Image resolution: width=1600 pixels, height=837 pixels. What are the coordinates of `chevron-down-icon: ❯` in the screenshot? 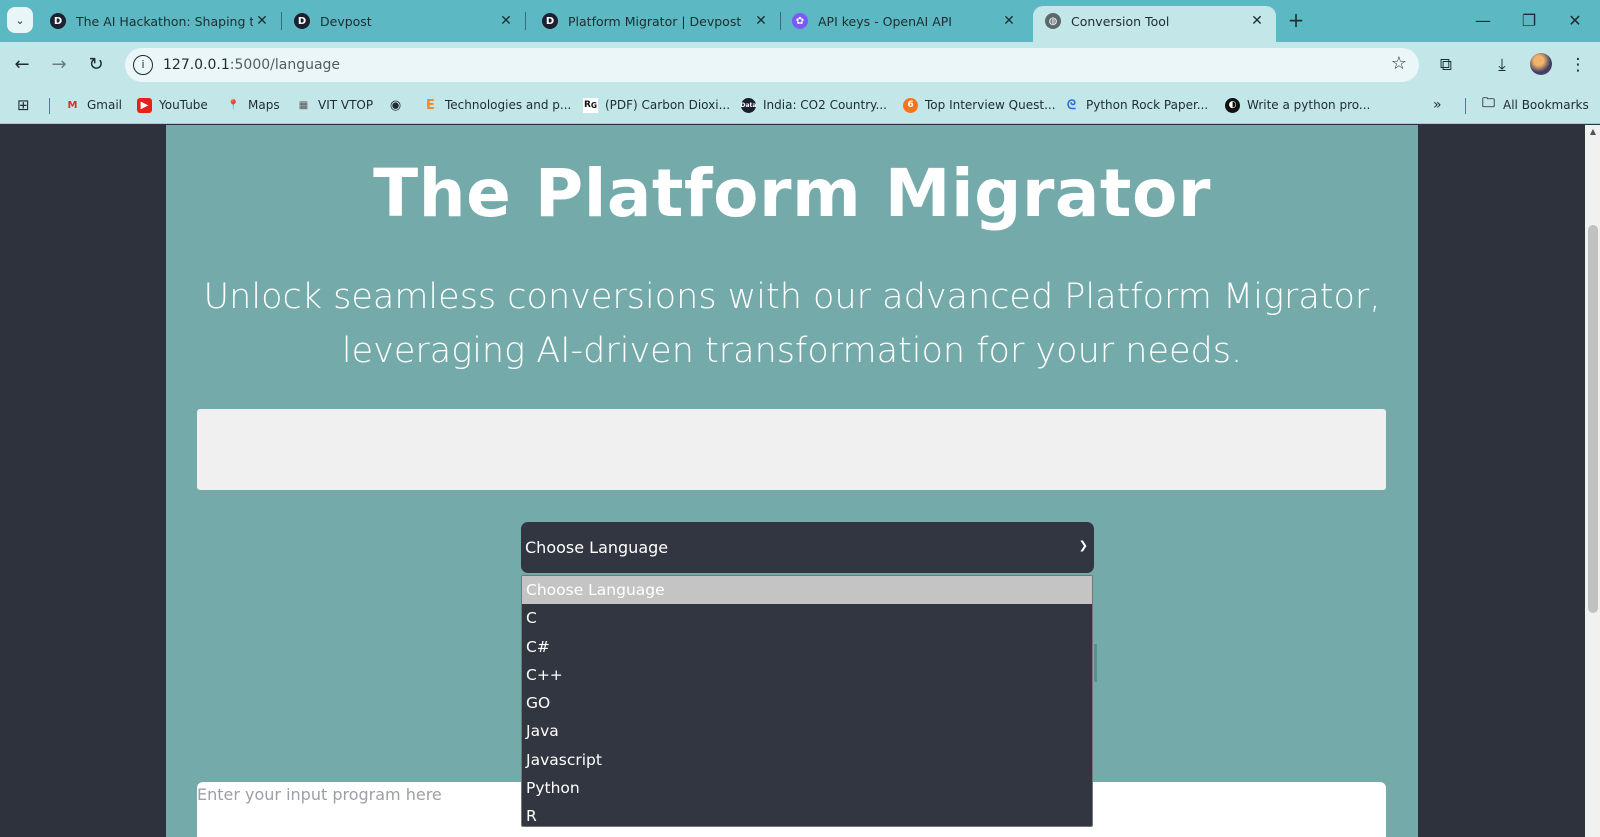 It's located at (1083, 545).